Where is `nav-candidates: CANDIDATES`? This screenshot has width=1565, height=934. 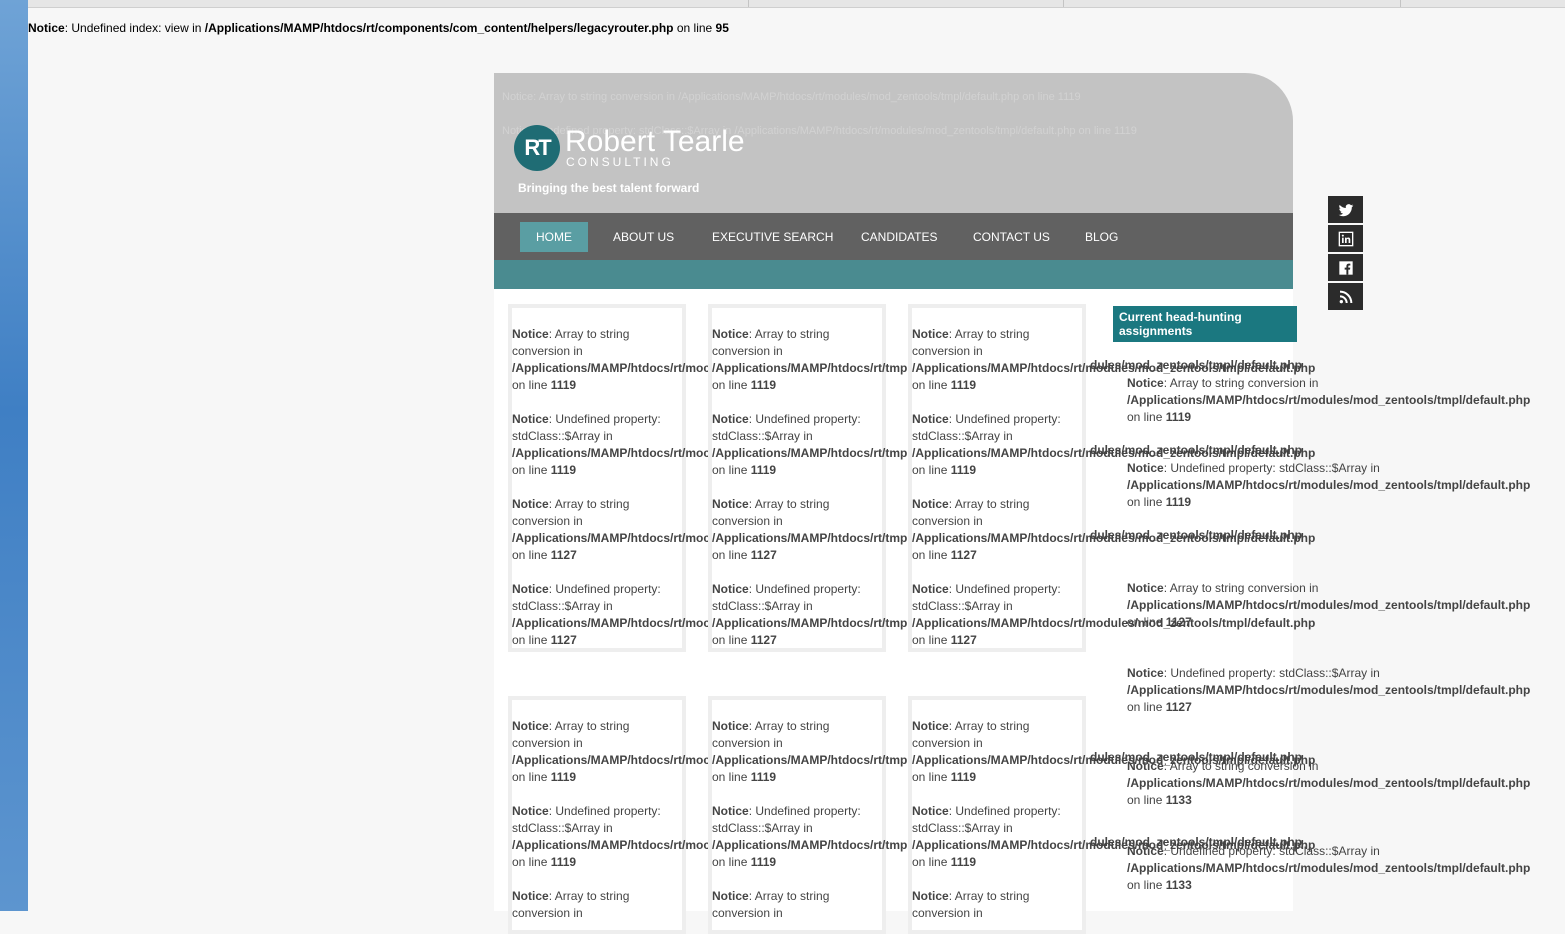
nav-candidates: CANDIDATES is located at coordinates (899, 237).